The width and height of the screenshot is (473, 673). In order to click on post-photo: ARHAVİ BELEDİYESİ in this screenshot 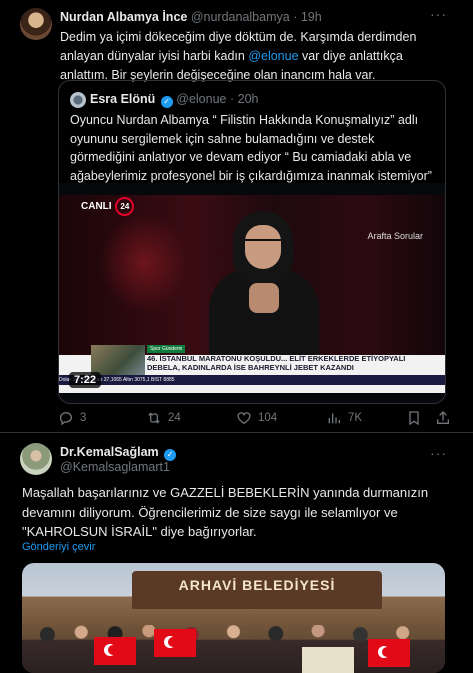, I will do `click(233, 618)`.